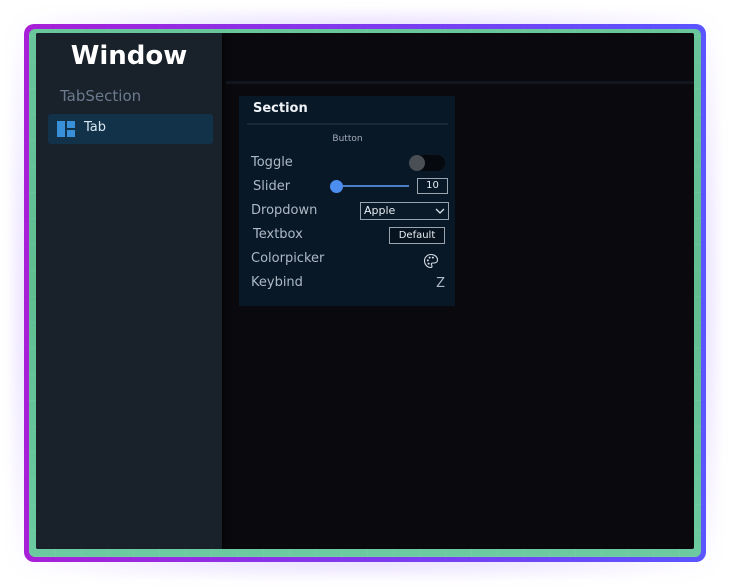 Image resolution: width=730 pixels, height=587 pixels. I want to click on toggle-label: Toggle, so click(272, 162).